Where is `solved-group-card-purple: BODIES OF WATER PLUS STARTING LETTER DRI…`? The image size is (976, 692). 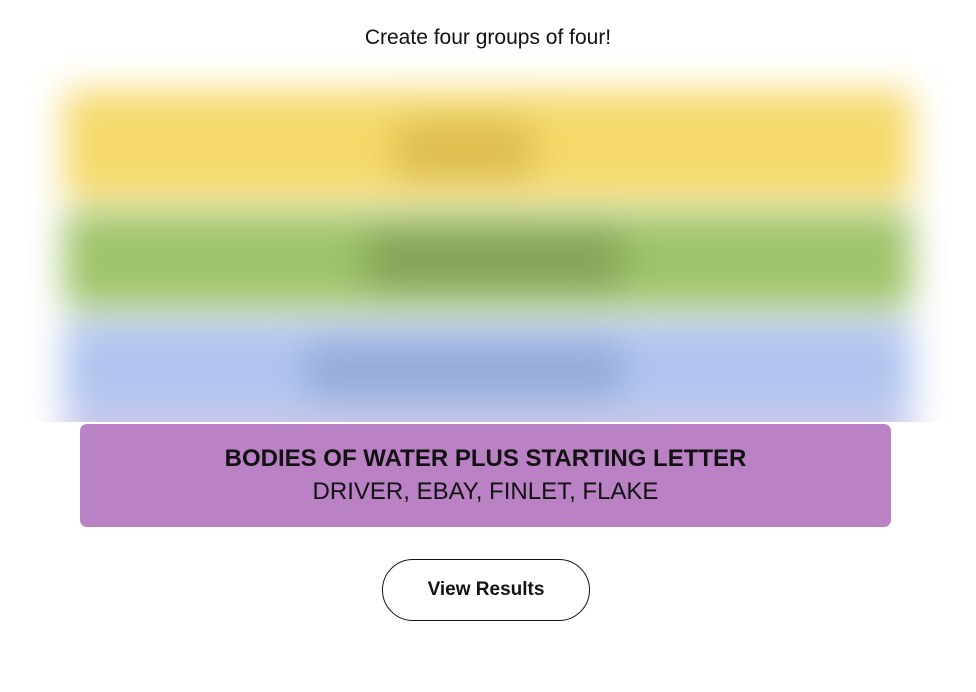
solved-group-card-purple: BODIES OF WATER PLUS STARTING LETTER DRI… is located at coordinates (485, 475).